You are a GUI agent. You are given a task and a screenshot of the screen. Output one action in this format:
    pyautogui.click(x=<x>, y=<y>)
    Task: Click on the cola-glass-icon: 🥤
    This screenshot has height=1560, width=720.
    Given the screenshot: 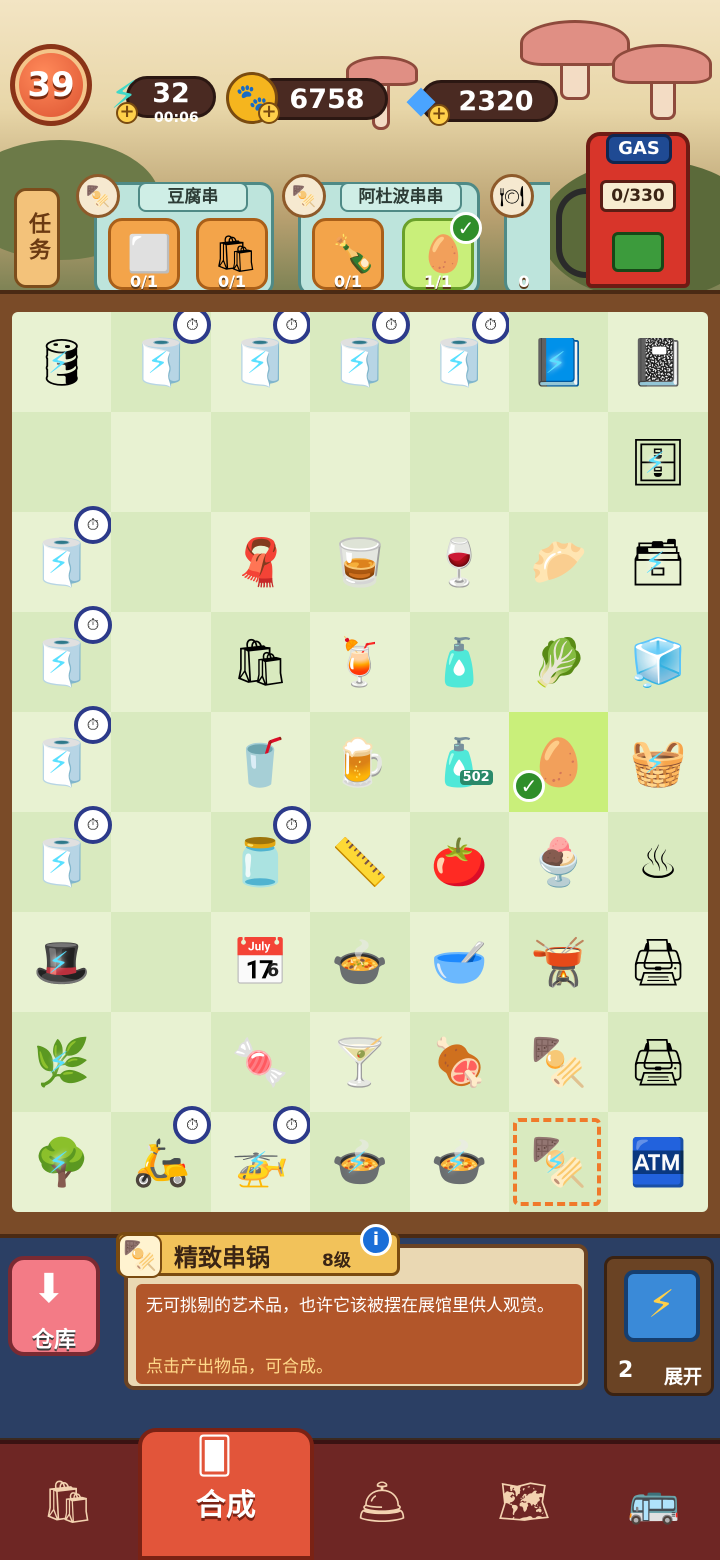 What is the action you would take?
    pyautogui.click(x=260, y=762)
    